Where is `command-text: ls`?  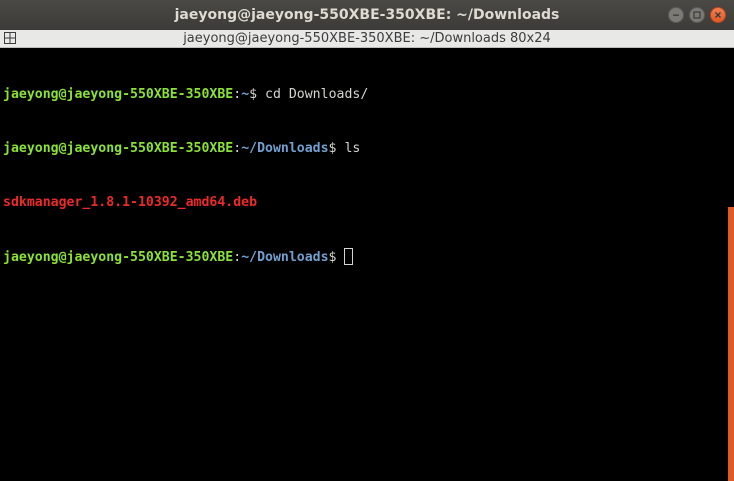
command-text: ls is located at coordinates (352, 148).